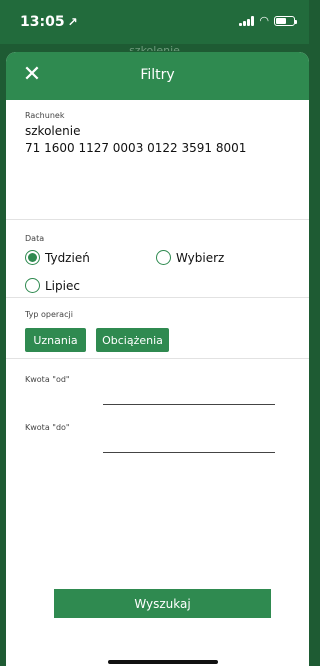 This screenshot has width=320, height=666. I want to click on radio-wybierz: Wybierz, so click(190, 257).